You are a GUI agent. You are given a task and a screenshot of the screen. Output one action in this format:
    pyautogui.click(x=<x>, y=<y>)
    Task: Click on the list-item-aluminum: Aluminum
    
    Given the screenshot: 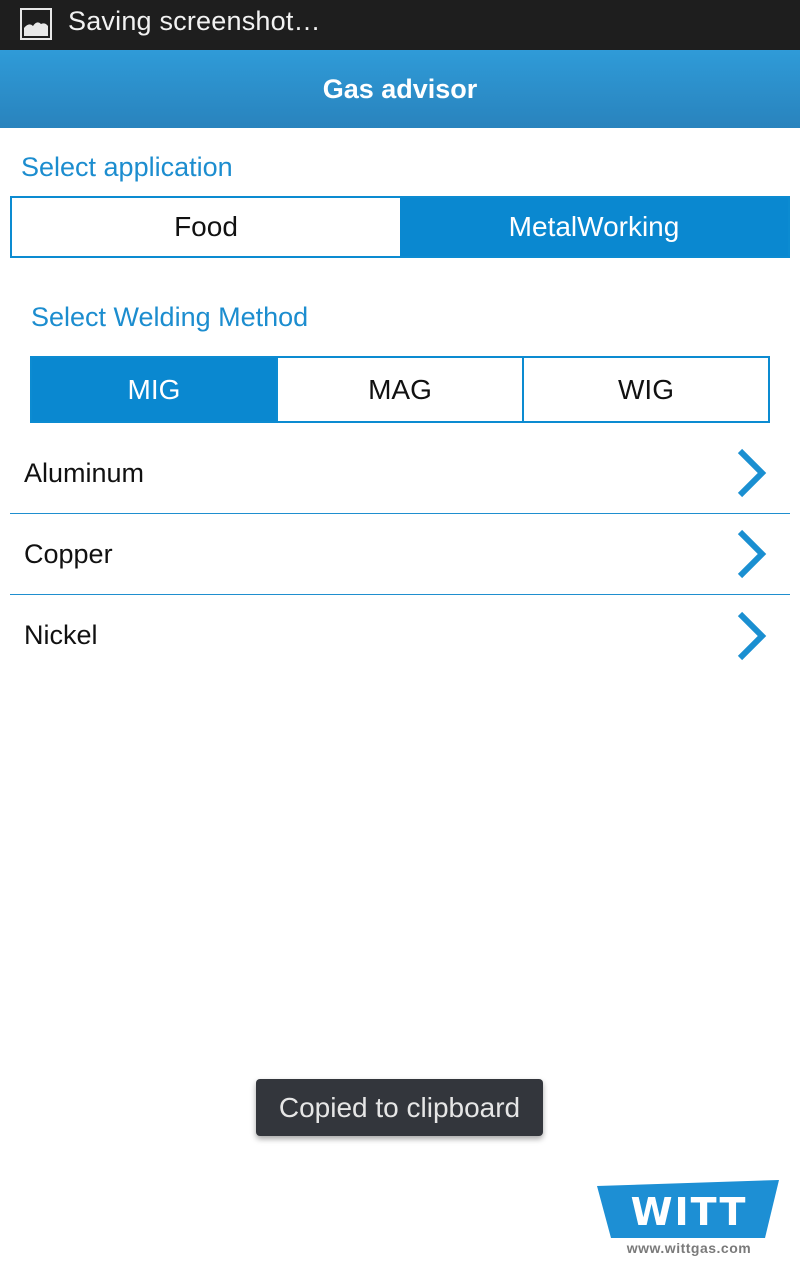 What is the action you would take?
    pyautogui.click(x=400, y=473)
    